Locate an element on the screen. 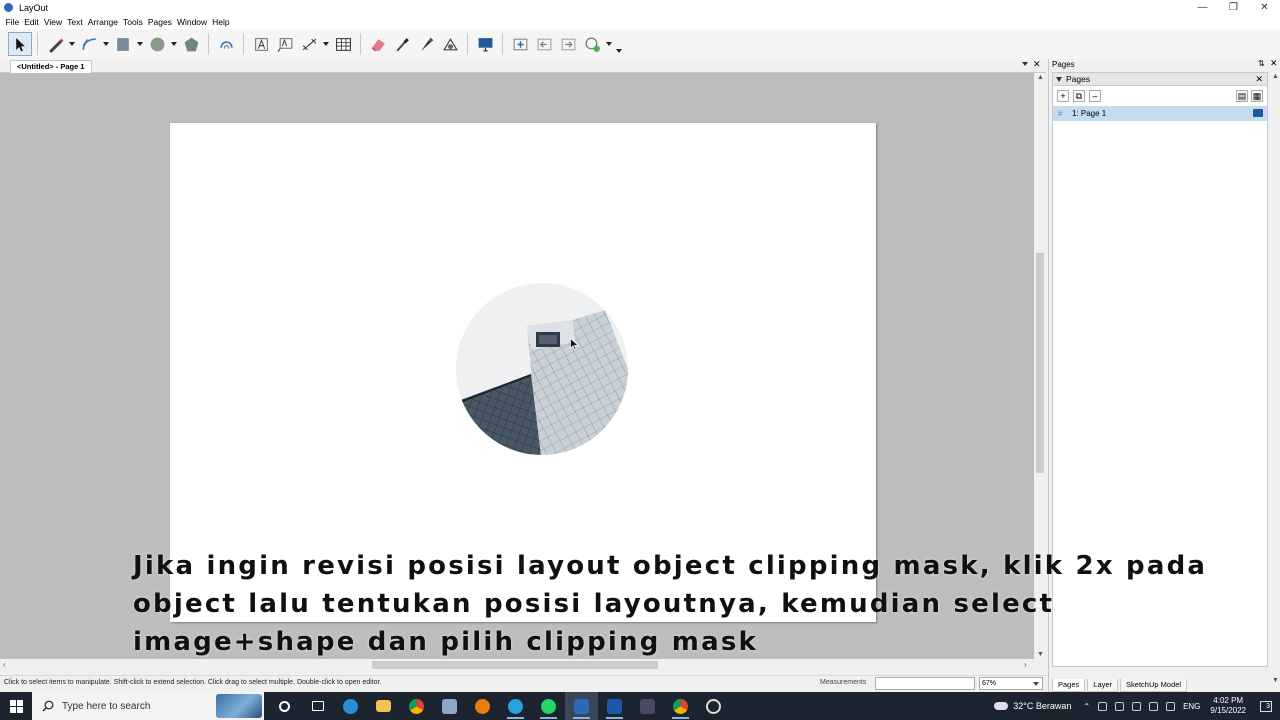  pin-icon: ⇅ is located at coordinates (1261, 63).